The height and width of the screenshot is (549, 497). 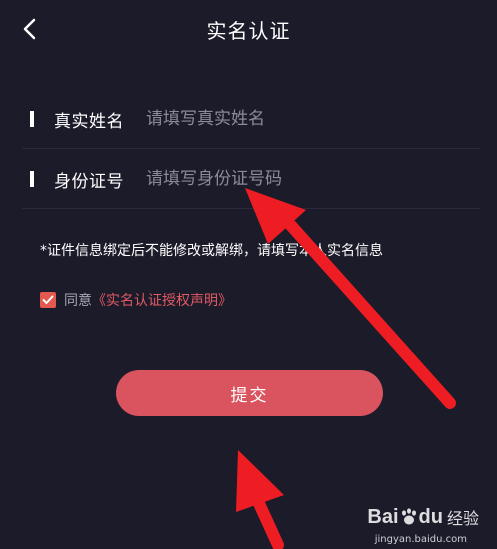 I want to click on name-input, so click(x=313, y=119).